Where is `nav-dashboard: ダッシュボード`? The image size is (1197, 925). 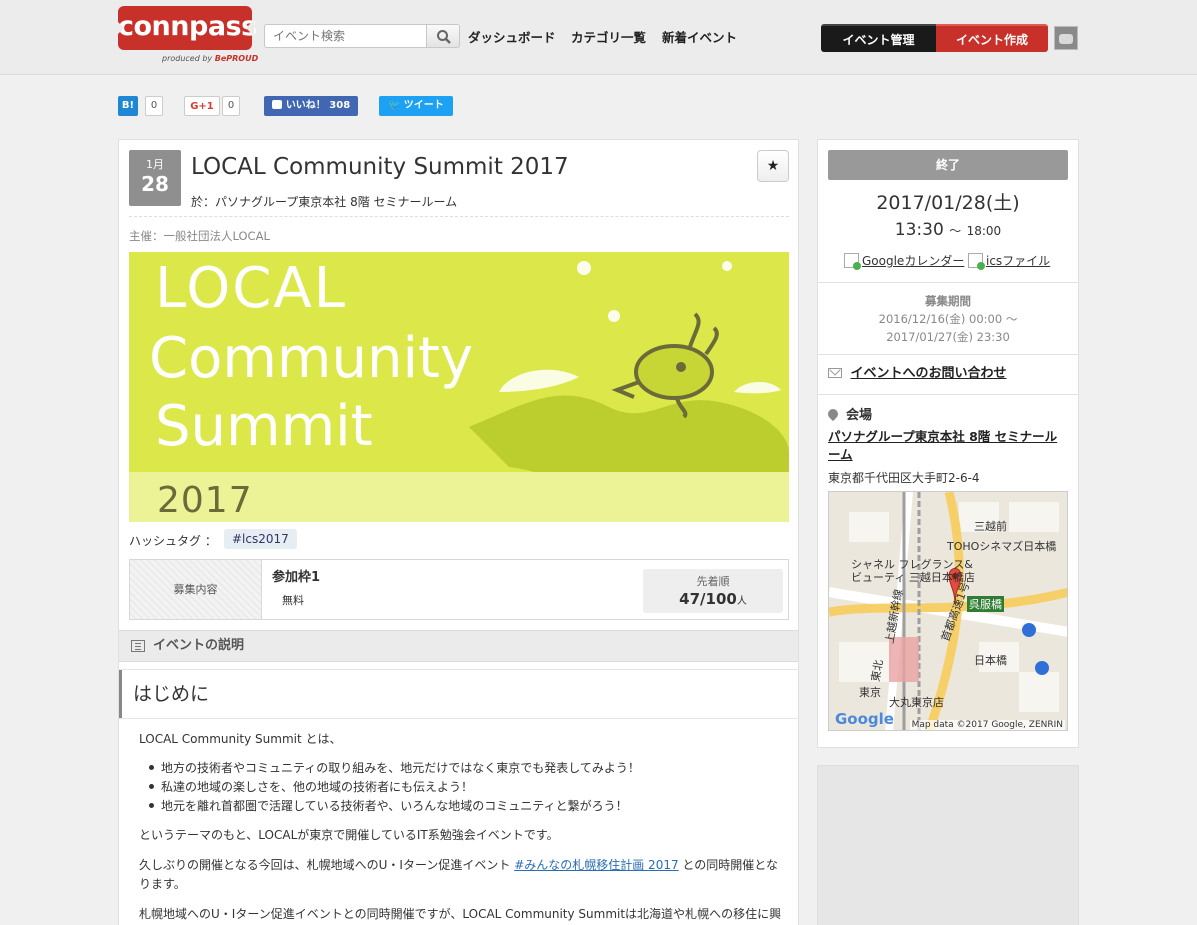 nav-dashboard: ダッシュボード is located at coordinates (512, 36).